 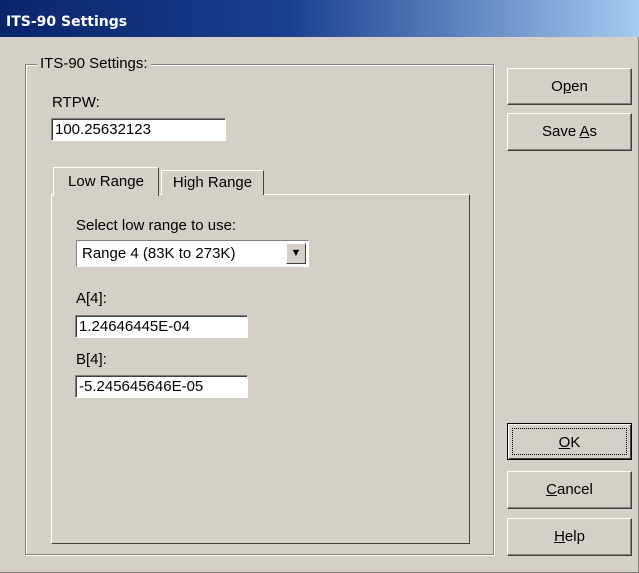 I want to click on cancel-button: Cancel, so click(x=569, y=490).